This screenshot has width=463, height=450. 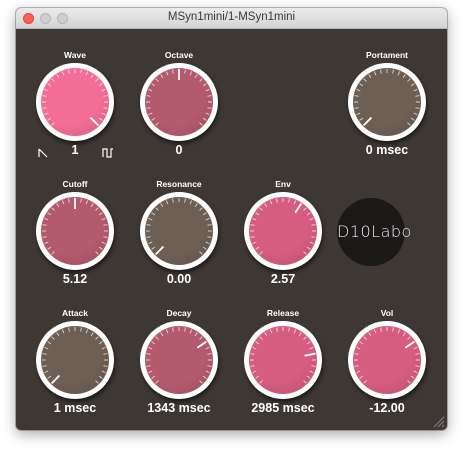 I want to click on portament-knob, so click(x=387, y=102).